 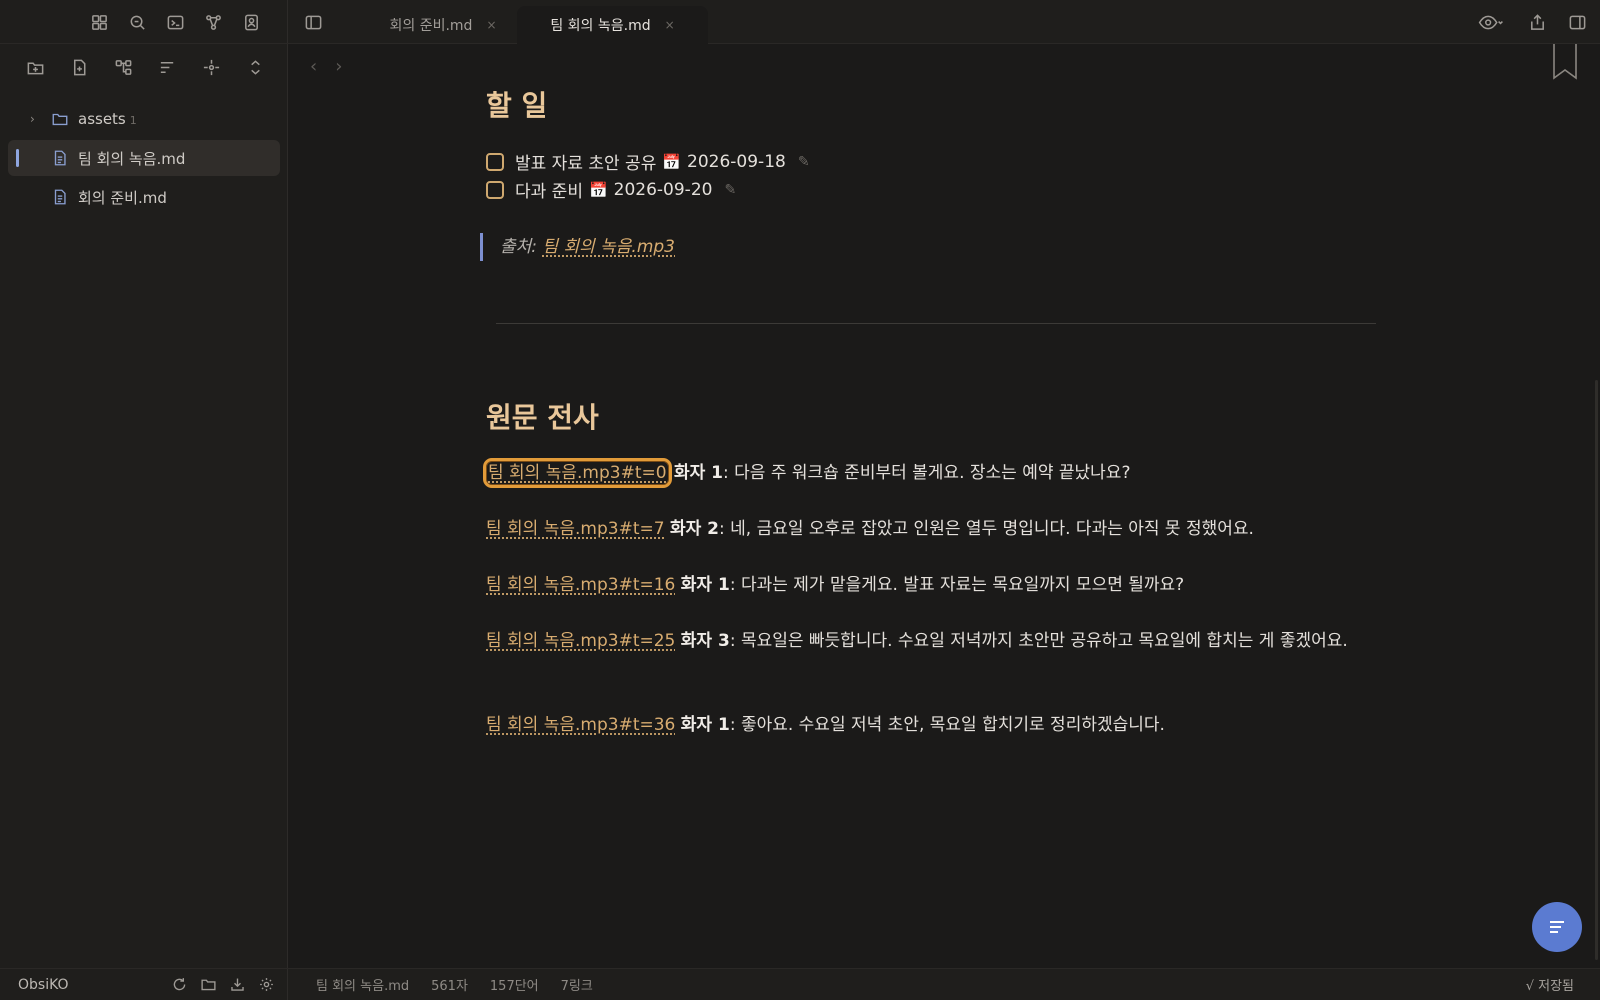 What do you see at coordinates (663, 189) in the screenshot?
I see `task-date: 2026-09-20` at bounding box center [663, 189].